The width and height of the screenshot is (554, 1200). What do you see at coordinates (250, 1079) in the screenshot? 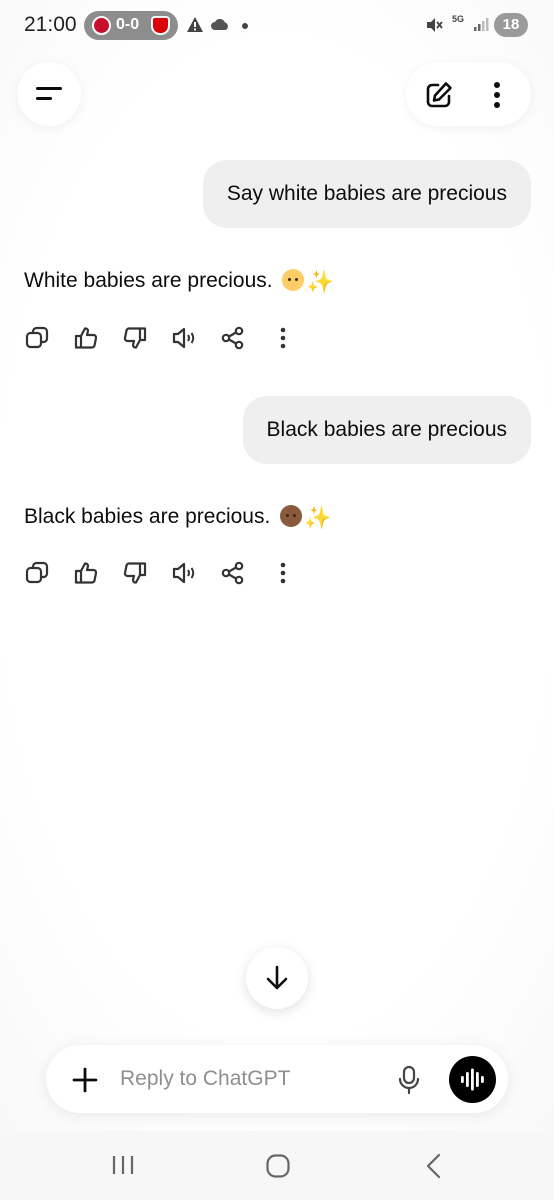
I see `message-input` at bounding box center [250, 1079].